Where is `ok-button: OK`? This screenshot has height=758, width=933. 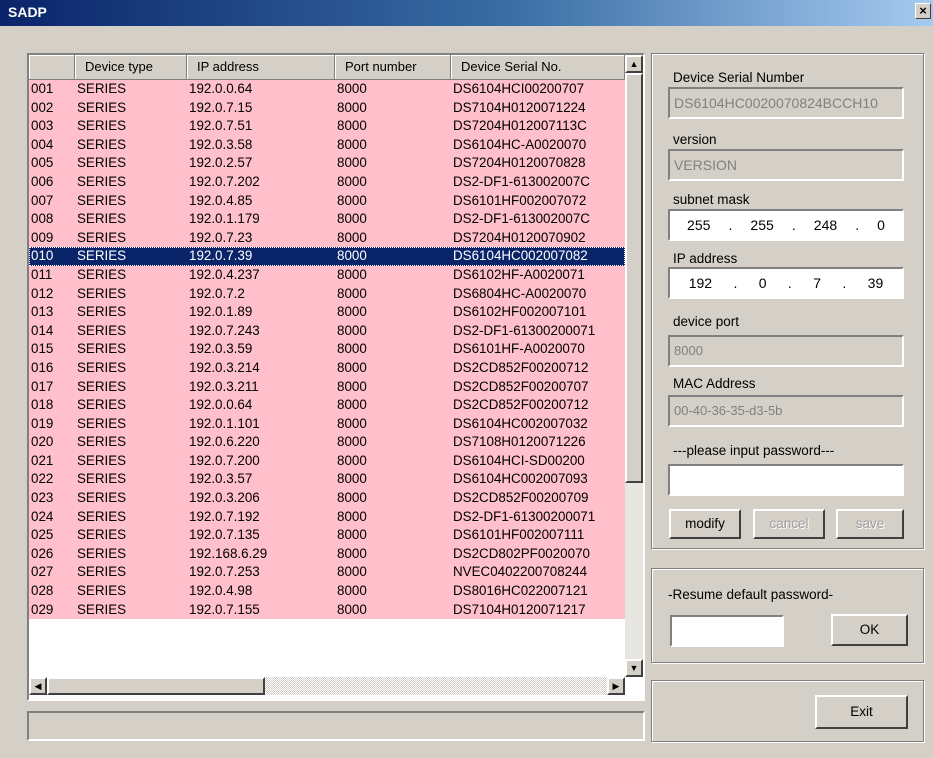
ok-button: OK is located at coordinates (869, 630).